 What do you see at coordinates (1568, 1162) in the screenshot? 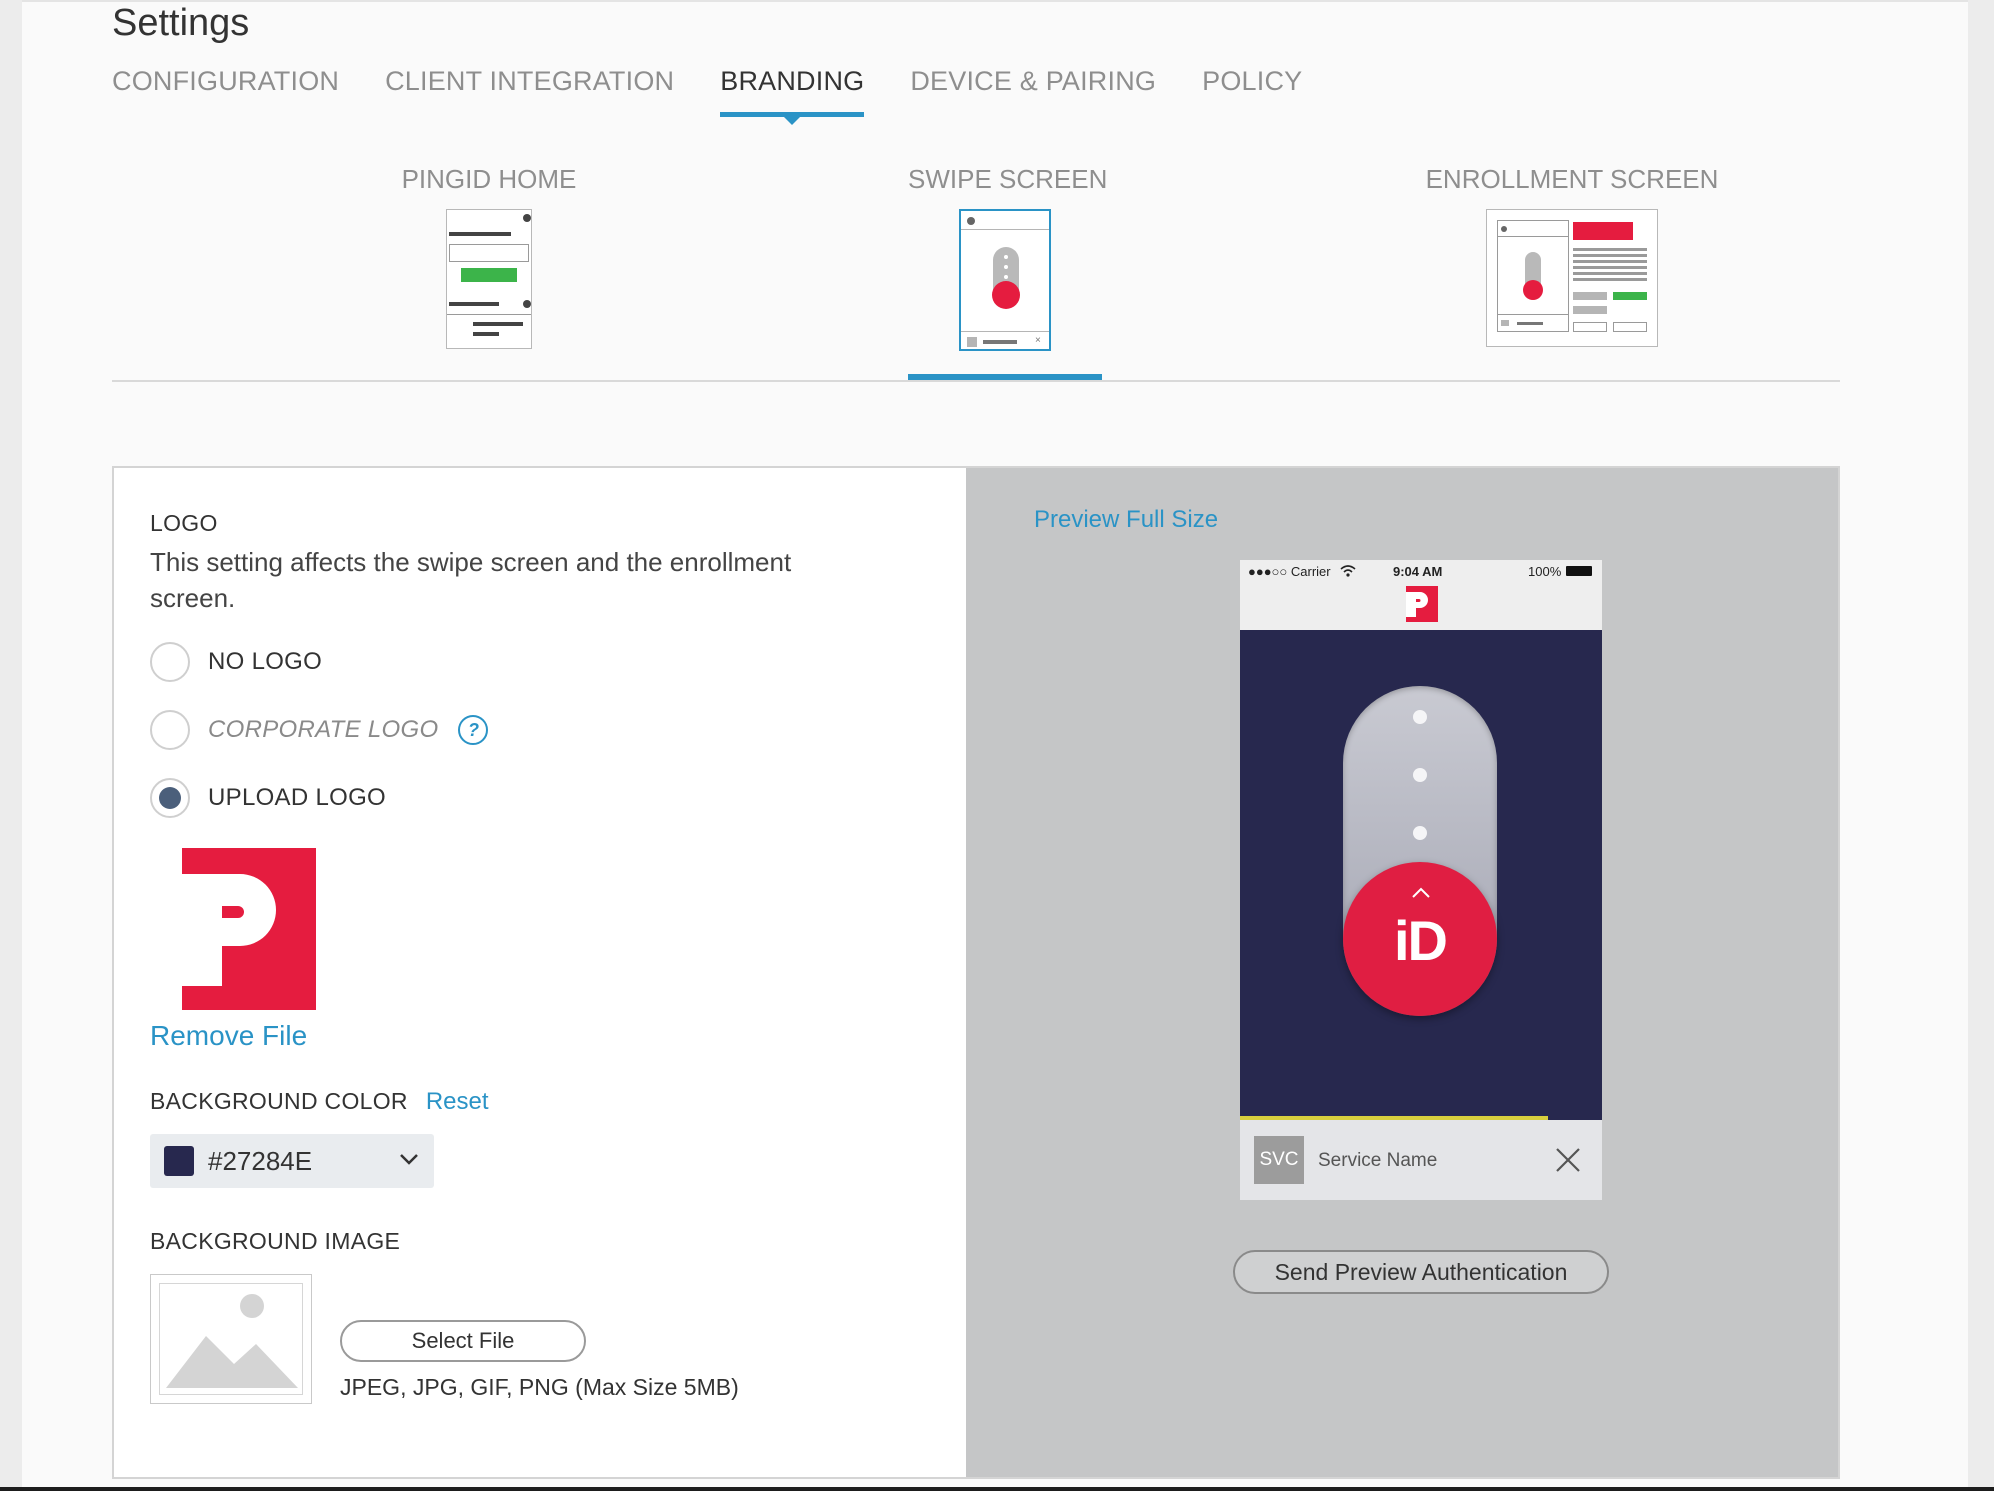
I see `close-icon` at bounding box center [1568, 1162].